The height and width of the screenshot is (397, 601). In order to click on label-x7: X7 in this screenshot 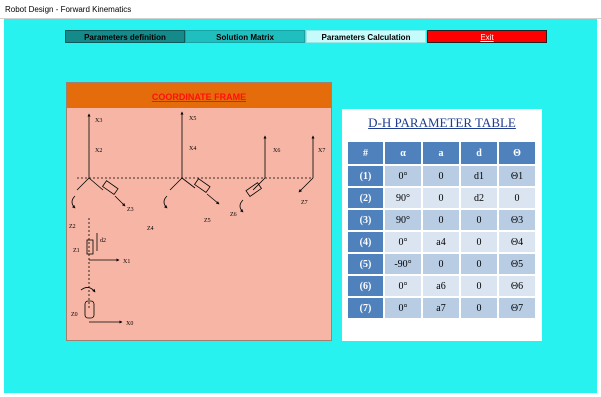, I will do `click(321, 151)`.